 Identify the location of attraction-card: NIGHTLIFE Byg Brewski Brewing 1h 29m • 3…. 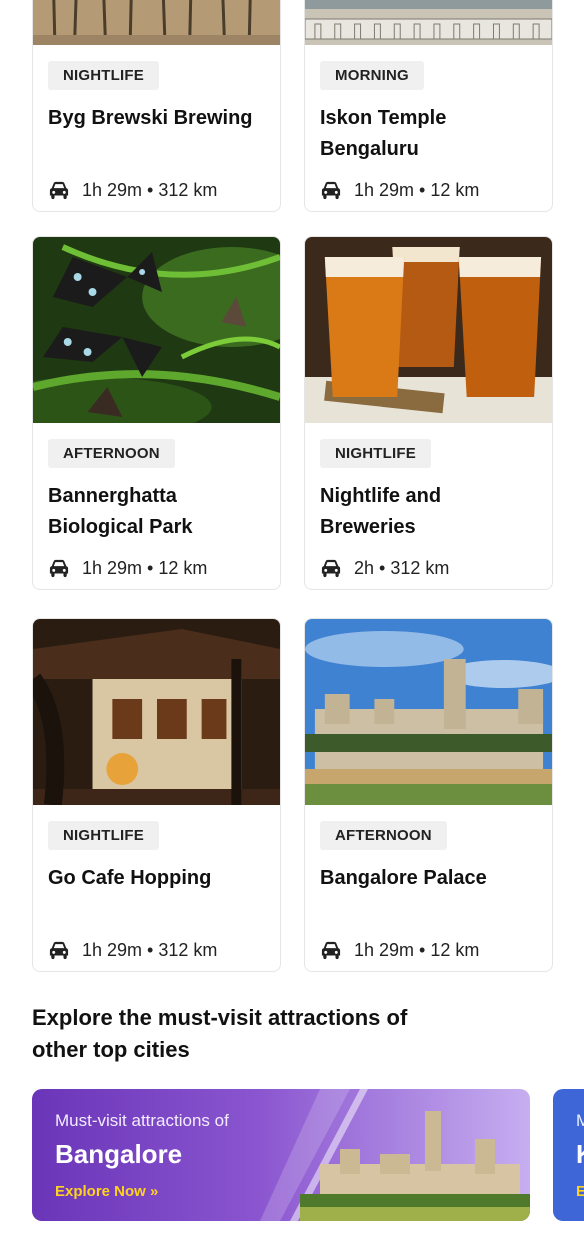
(156, 106).